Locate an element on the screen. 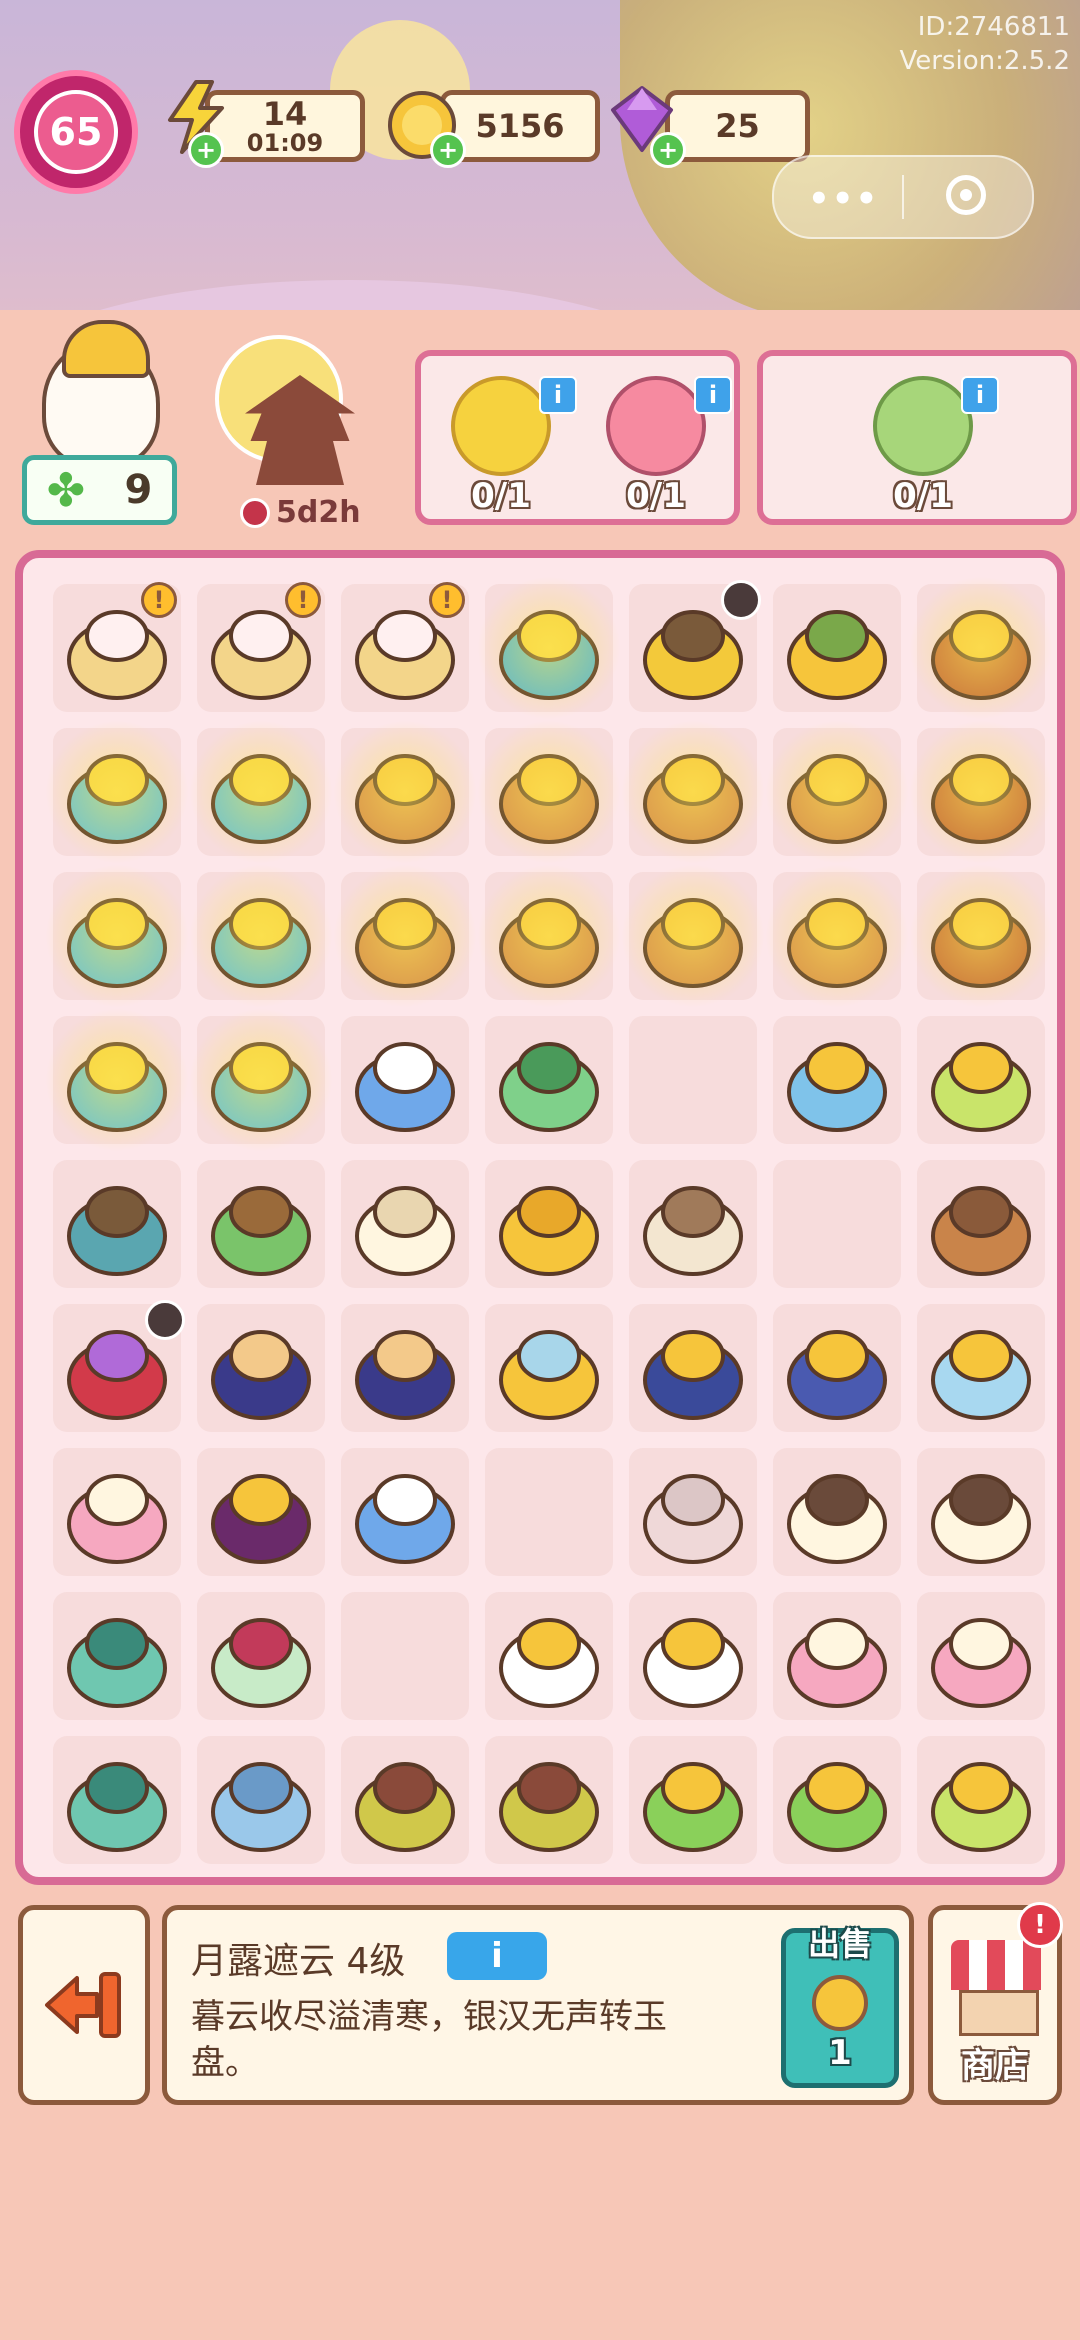 The width and height of the screenshot is (1080, 2340). shop-label: 商店 is located at coordinates (995, 2066).